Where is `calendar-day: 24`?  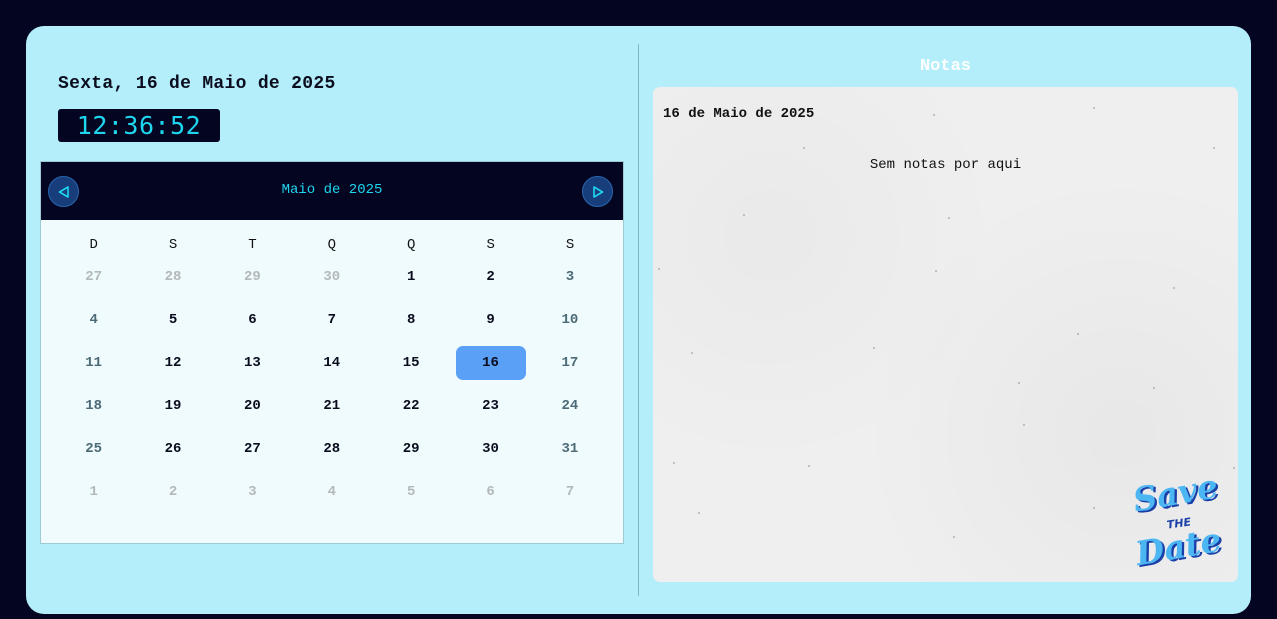
calendar-day: 24 is located at coordinates (570, 406).